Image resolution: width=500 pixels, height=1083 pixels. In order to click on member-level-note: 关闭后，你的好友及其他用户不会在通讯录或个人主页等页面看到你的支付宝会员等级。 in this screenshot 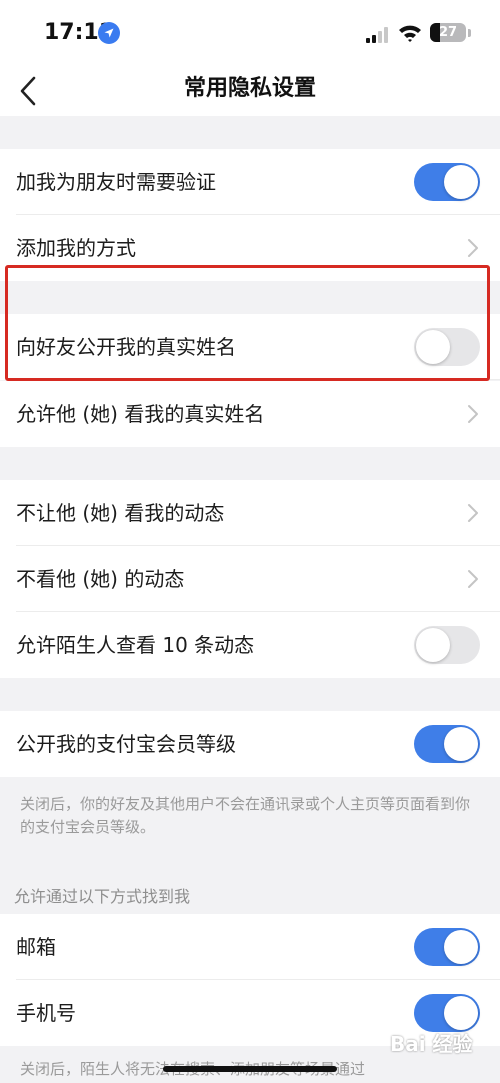, I will do `click(245, 815)`.